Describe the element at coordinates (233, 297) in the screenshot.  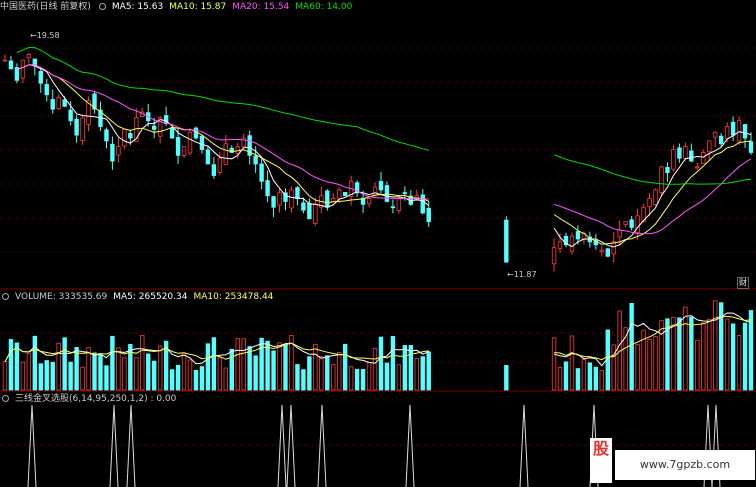
I see `vol-ma10-label: MA10: 253478.44` at that location.